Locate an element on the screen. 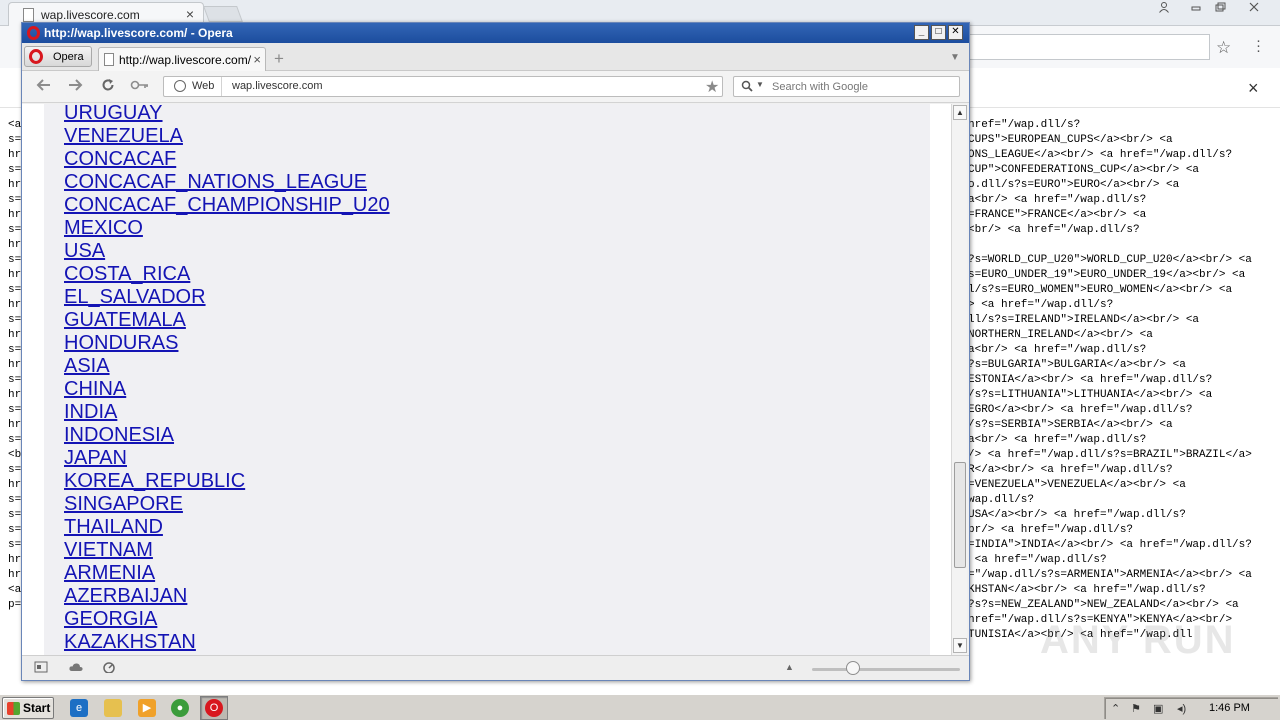 This screenshot has height=720, width=1280. country-link: USA is located at coordinates (227, 251).